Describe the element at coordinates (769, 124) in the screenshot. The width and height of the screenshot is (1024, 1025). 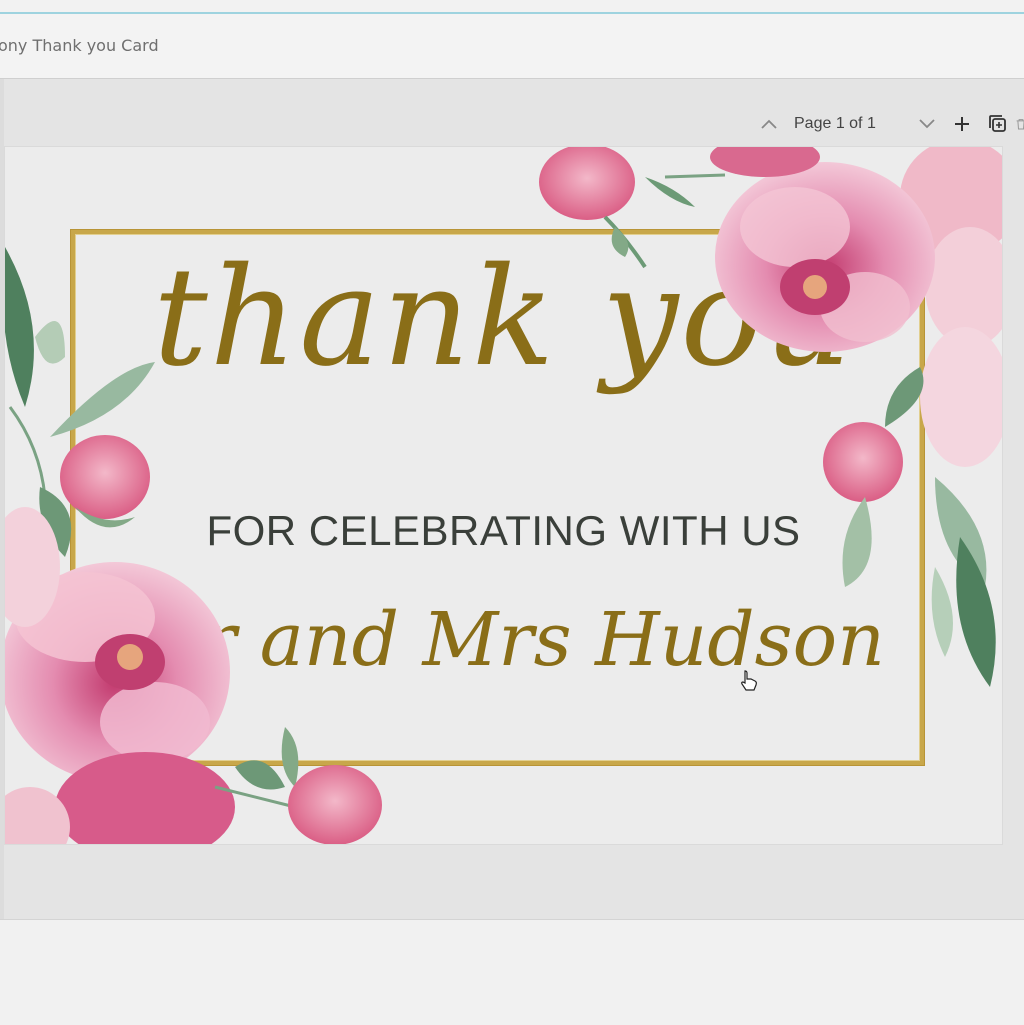
I see `chevron-up-icon` at that location.